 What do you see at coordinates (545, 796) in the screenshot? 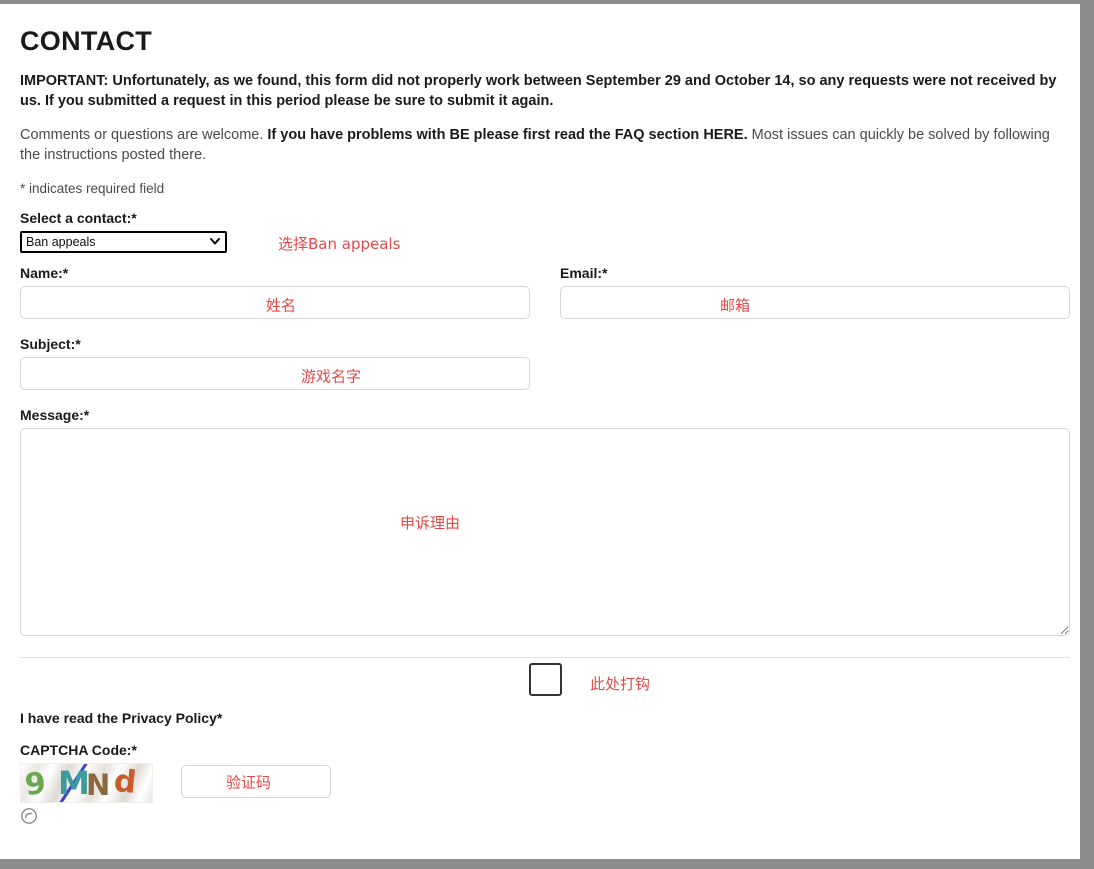
I see `captcha-row: 9MNd 验证码` at bounding box center [545, 796].